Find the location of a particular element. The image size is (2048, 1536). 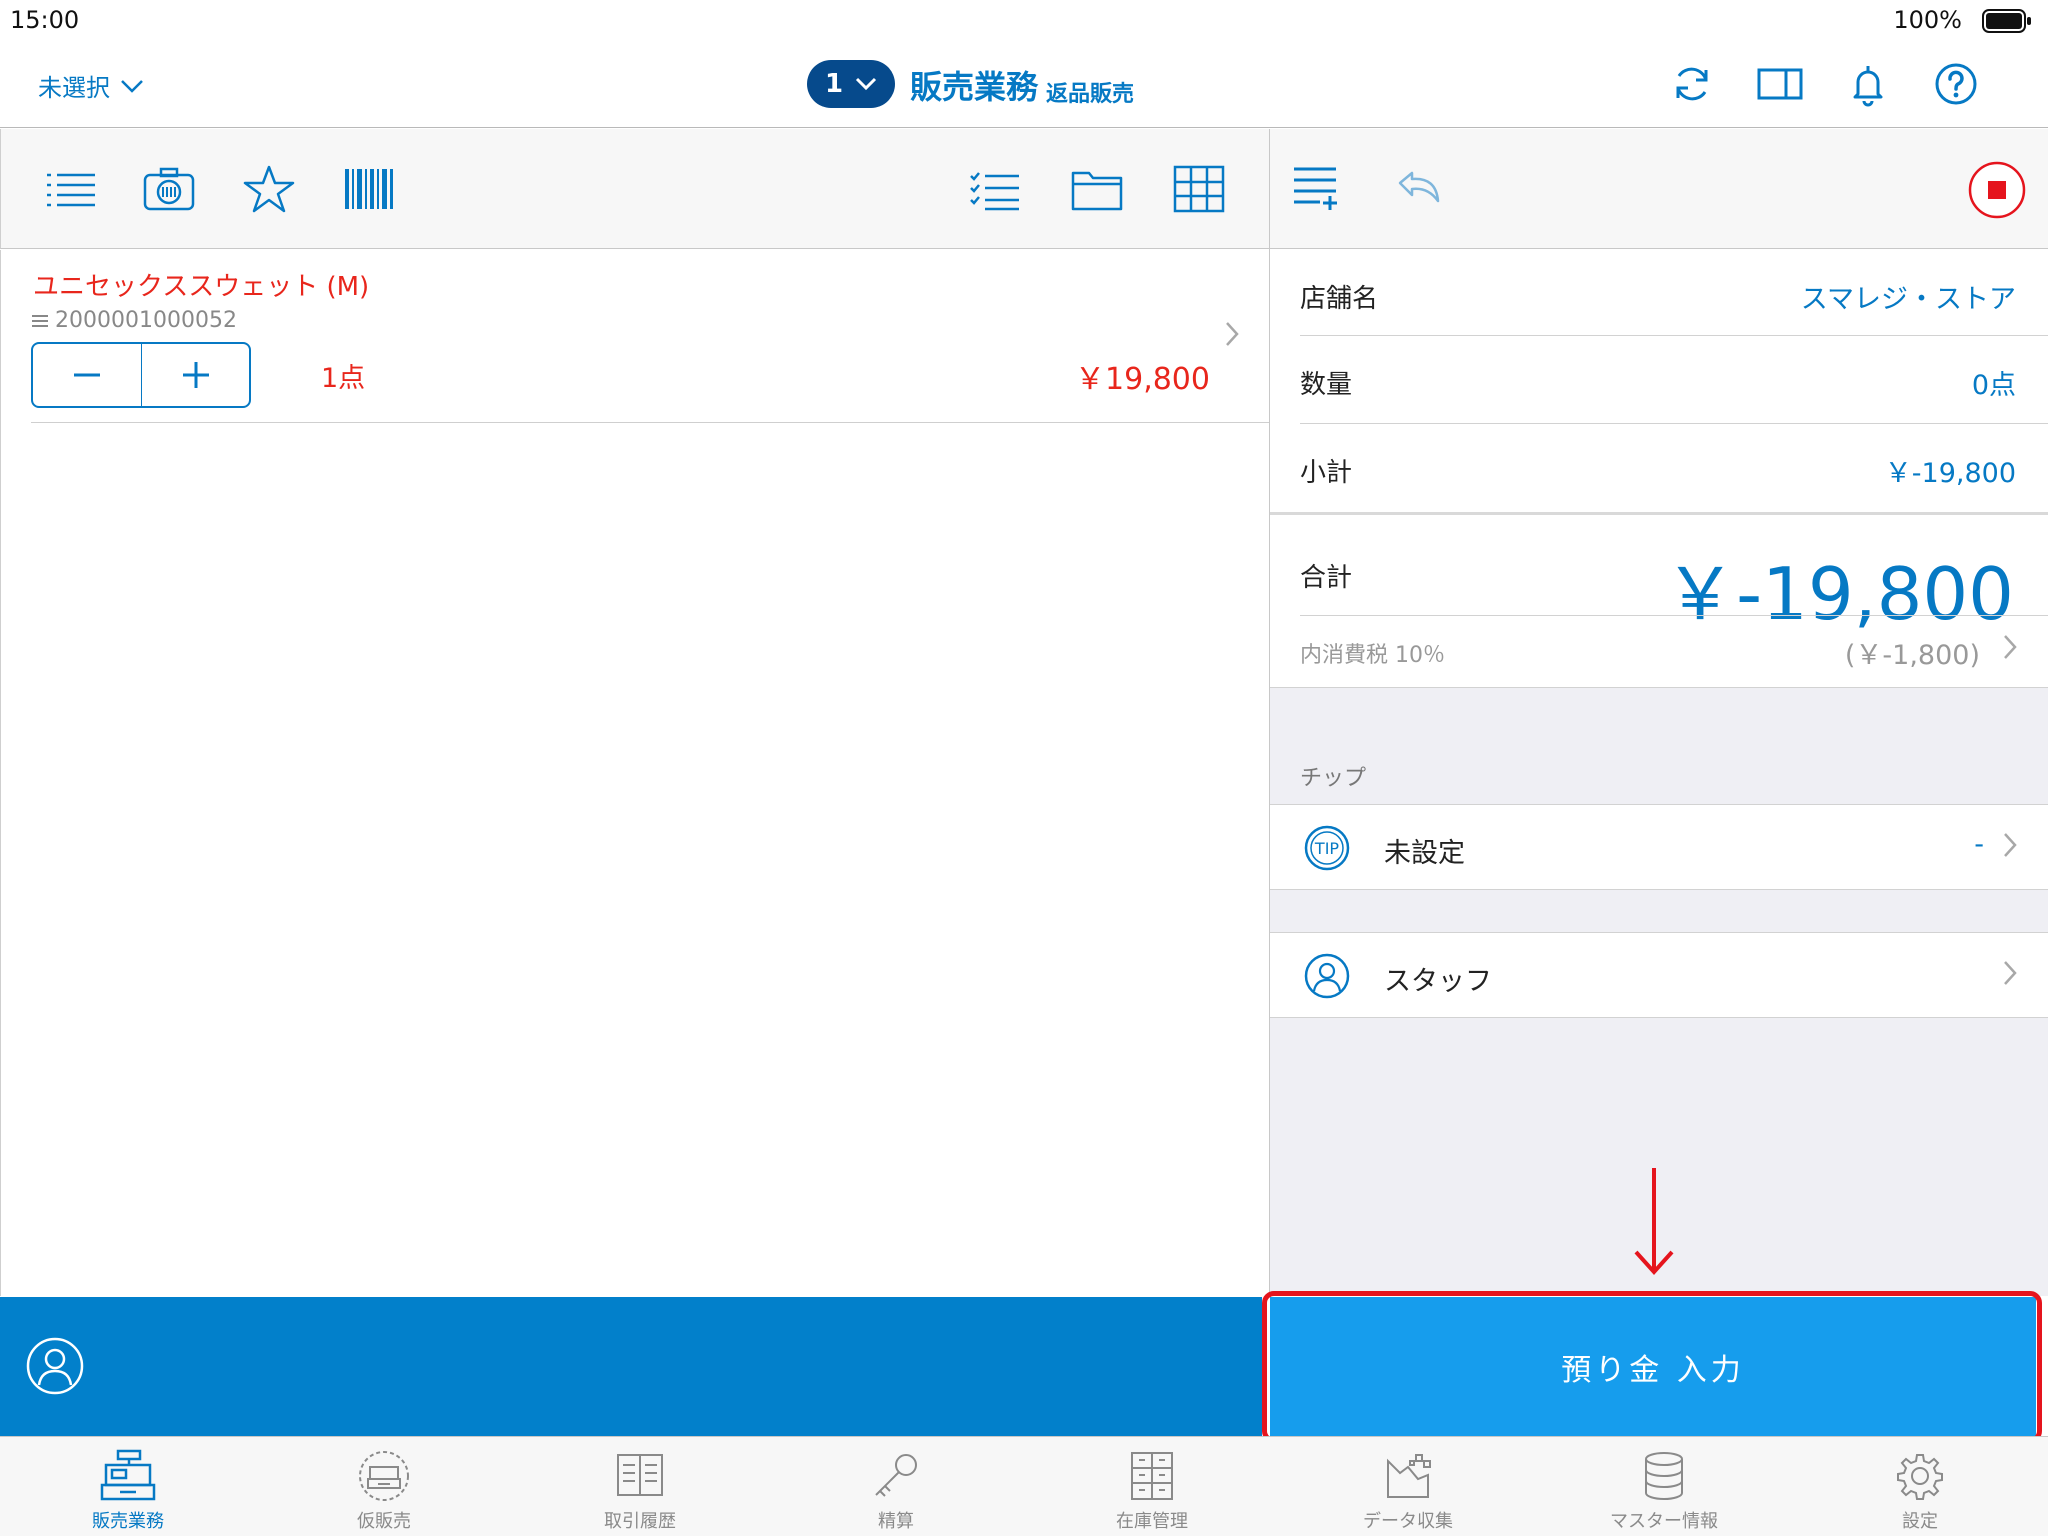

staff-row: スタッフ is located at coordinates (1659, 975).